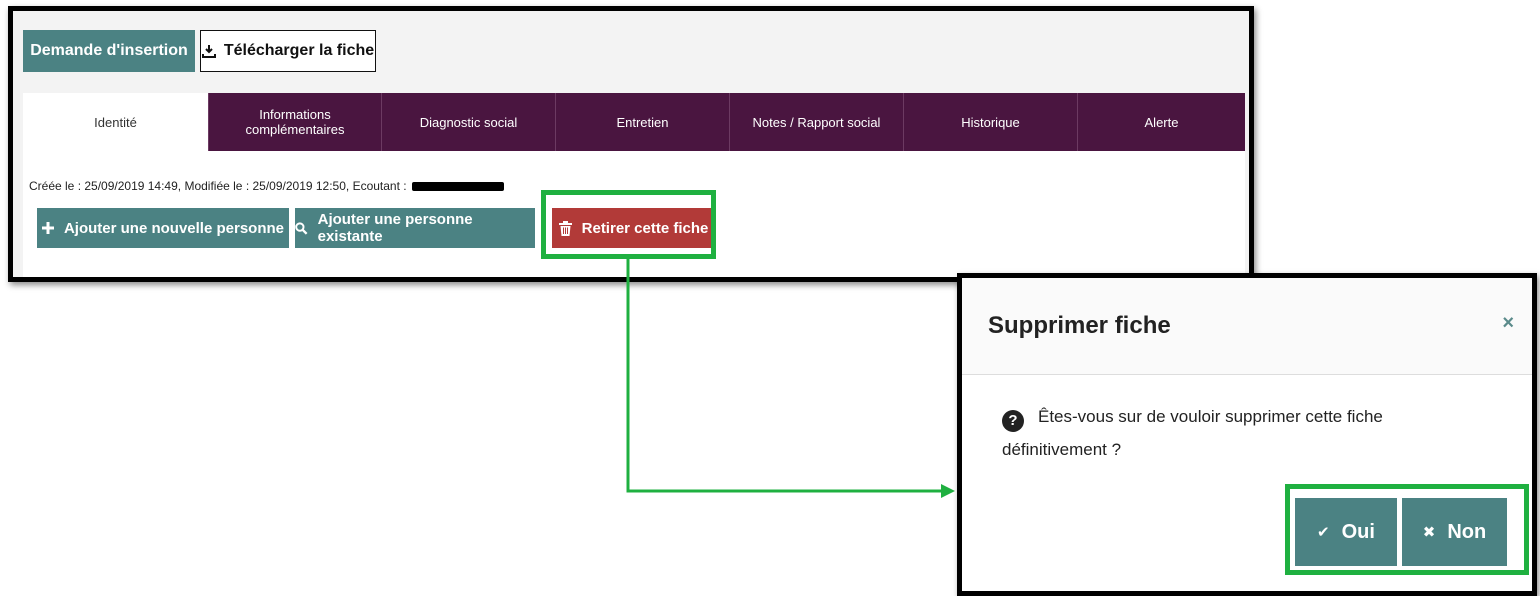 The height and width of the screenshot is (596, 1540). Describe the element at coordinates (457, 187) in the screenshot. I see `redacted-name` at that location.